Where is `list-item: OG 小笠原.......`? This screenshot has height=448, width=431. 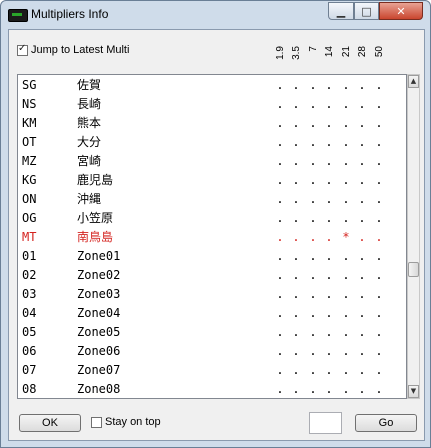 list-item: OG 小笠原....... is located at coordinates (212, 218).